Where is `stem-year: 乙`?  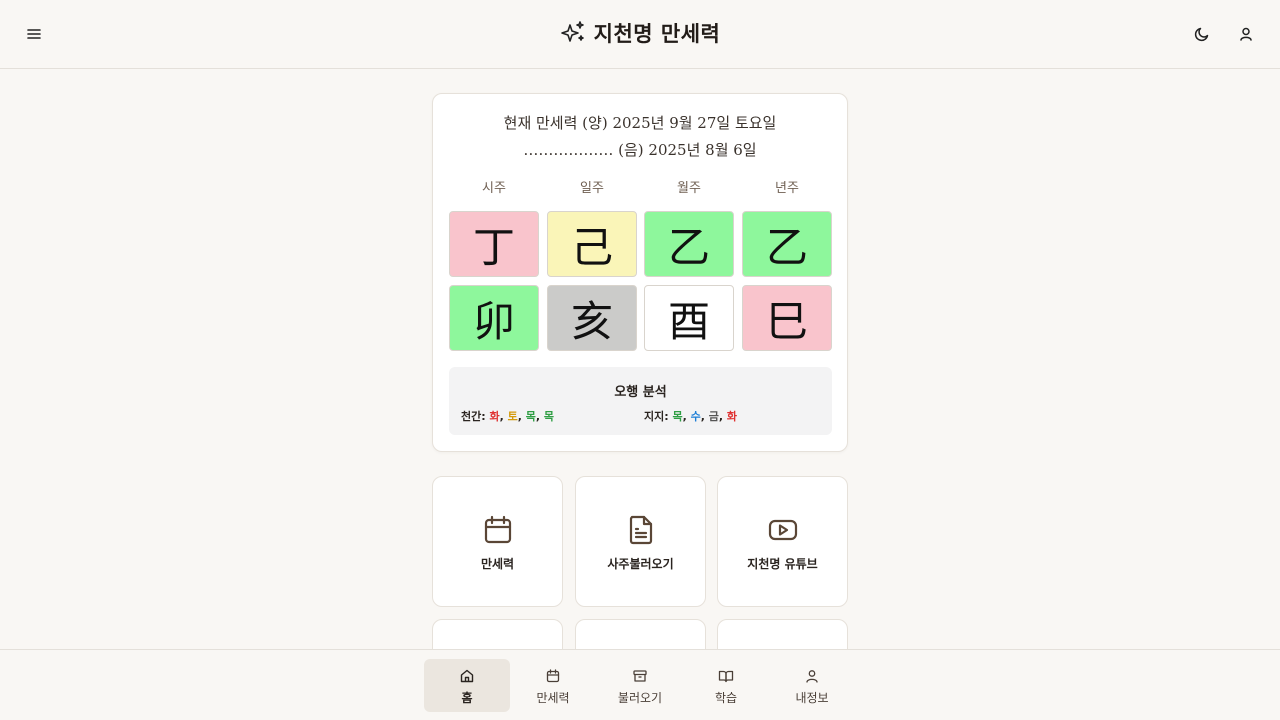
stem-year: 乙 is located at coordinates (787, 244).